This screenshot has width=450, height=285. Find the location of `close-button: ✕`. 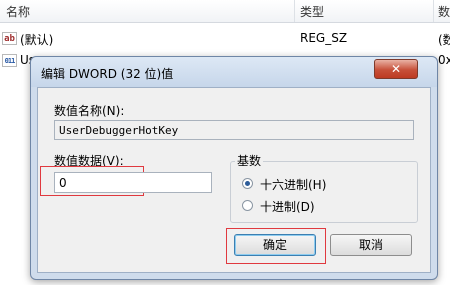

close-button: ✕ is located at coordinates (396, 69).